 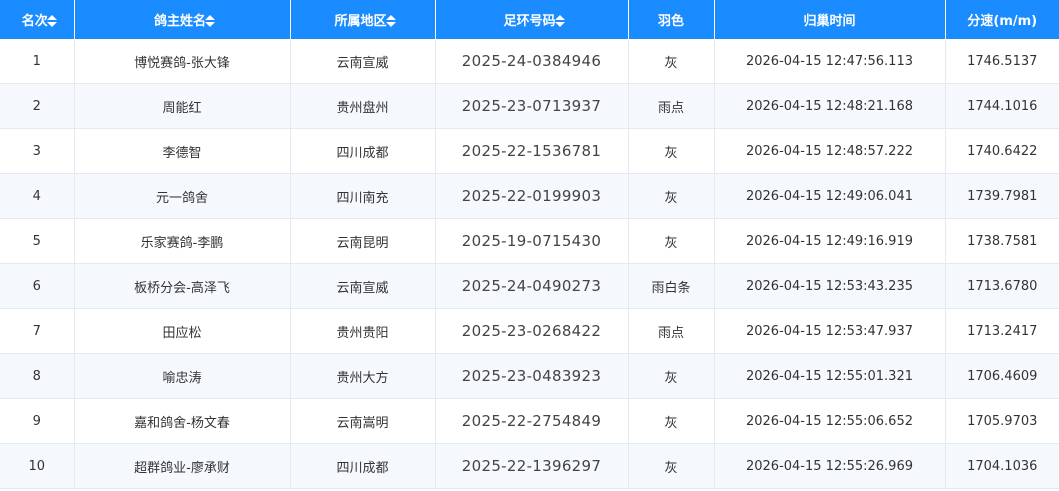 I want to click on cell-region: 贵州贵阳, so click(x=363, y=331).